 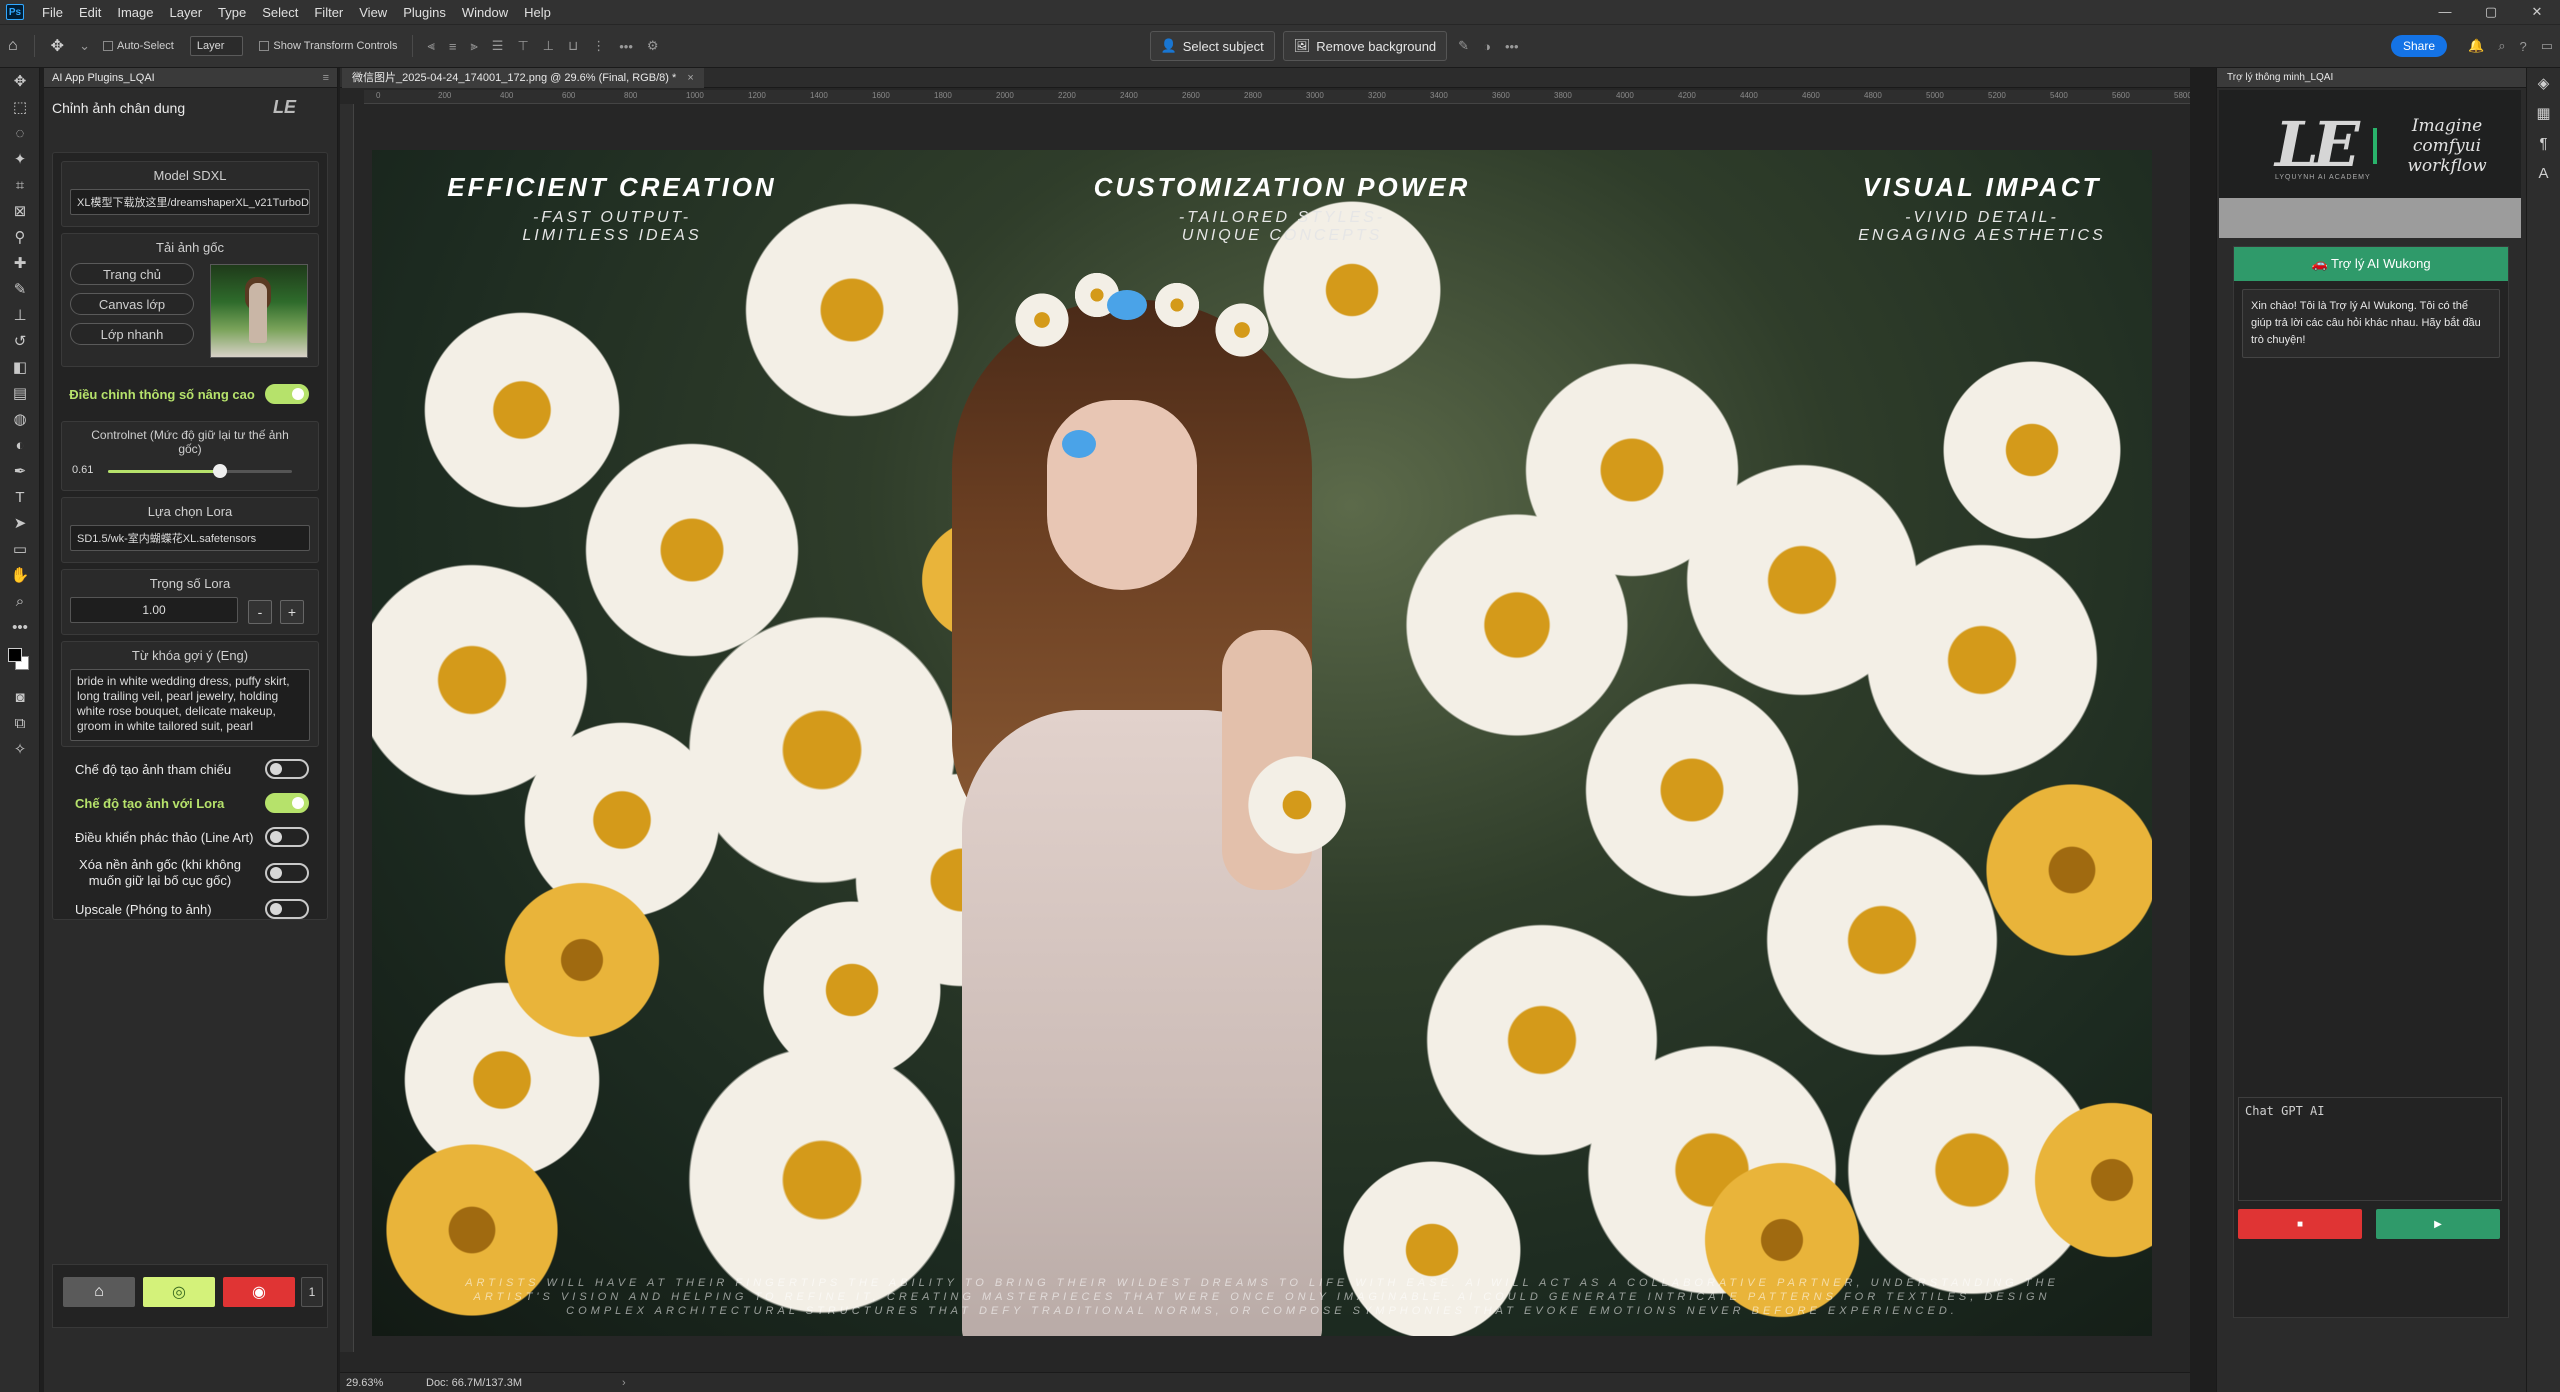 What do you see at coordinates (20, 315) in the screenshot?
I see `stamp-tool-icon: ⊥` at bounding box center [20, 315].